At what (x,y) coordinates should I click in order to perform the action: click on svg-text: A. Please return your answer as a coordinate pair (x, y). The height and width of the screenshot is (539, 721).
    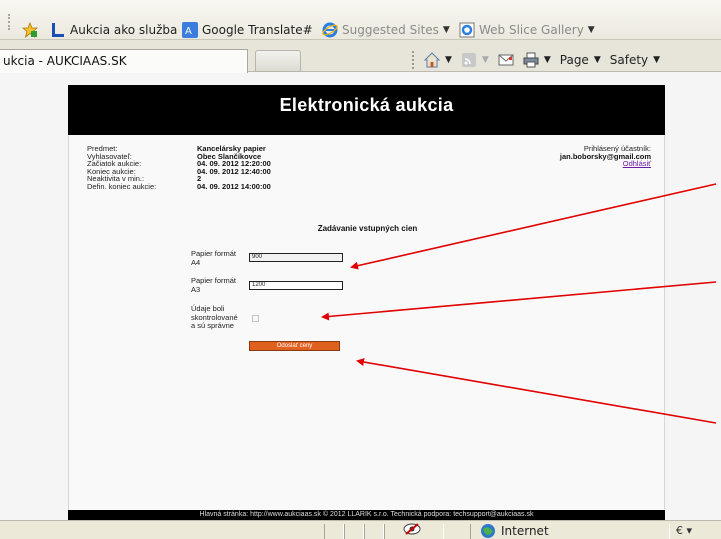
    Looking at the image, I should click on (188, 31).